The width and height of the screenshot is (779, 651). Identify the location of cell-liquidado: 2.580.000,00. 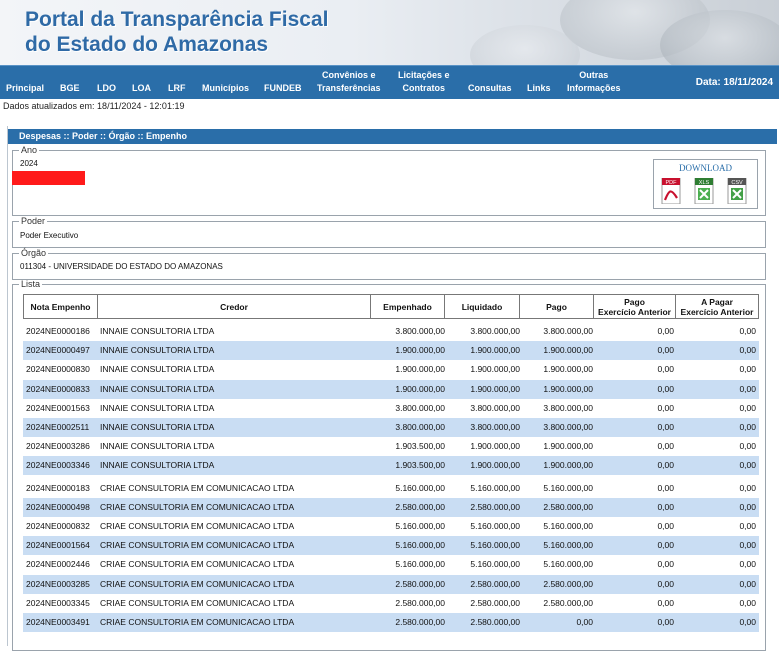
(495, 622).